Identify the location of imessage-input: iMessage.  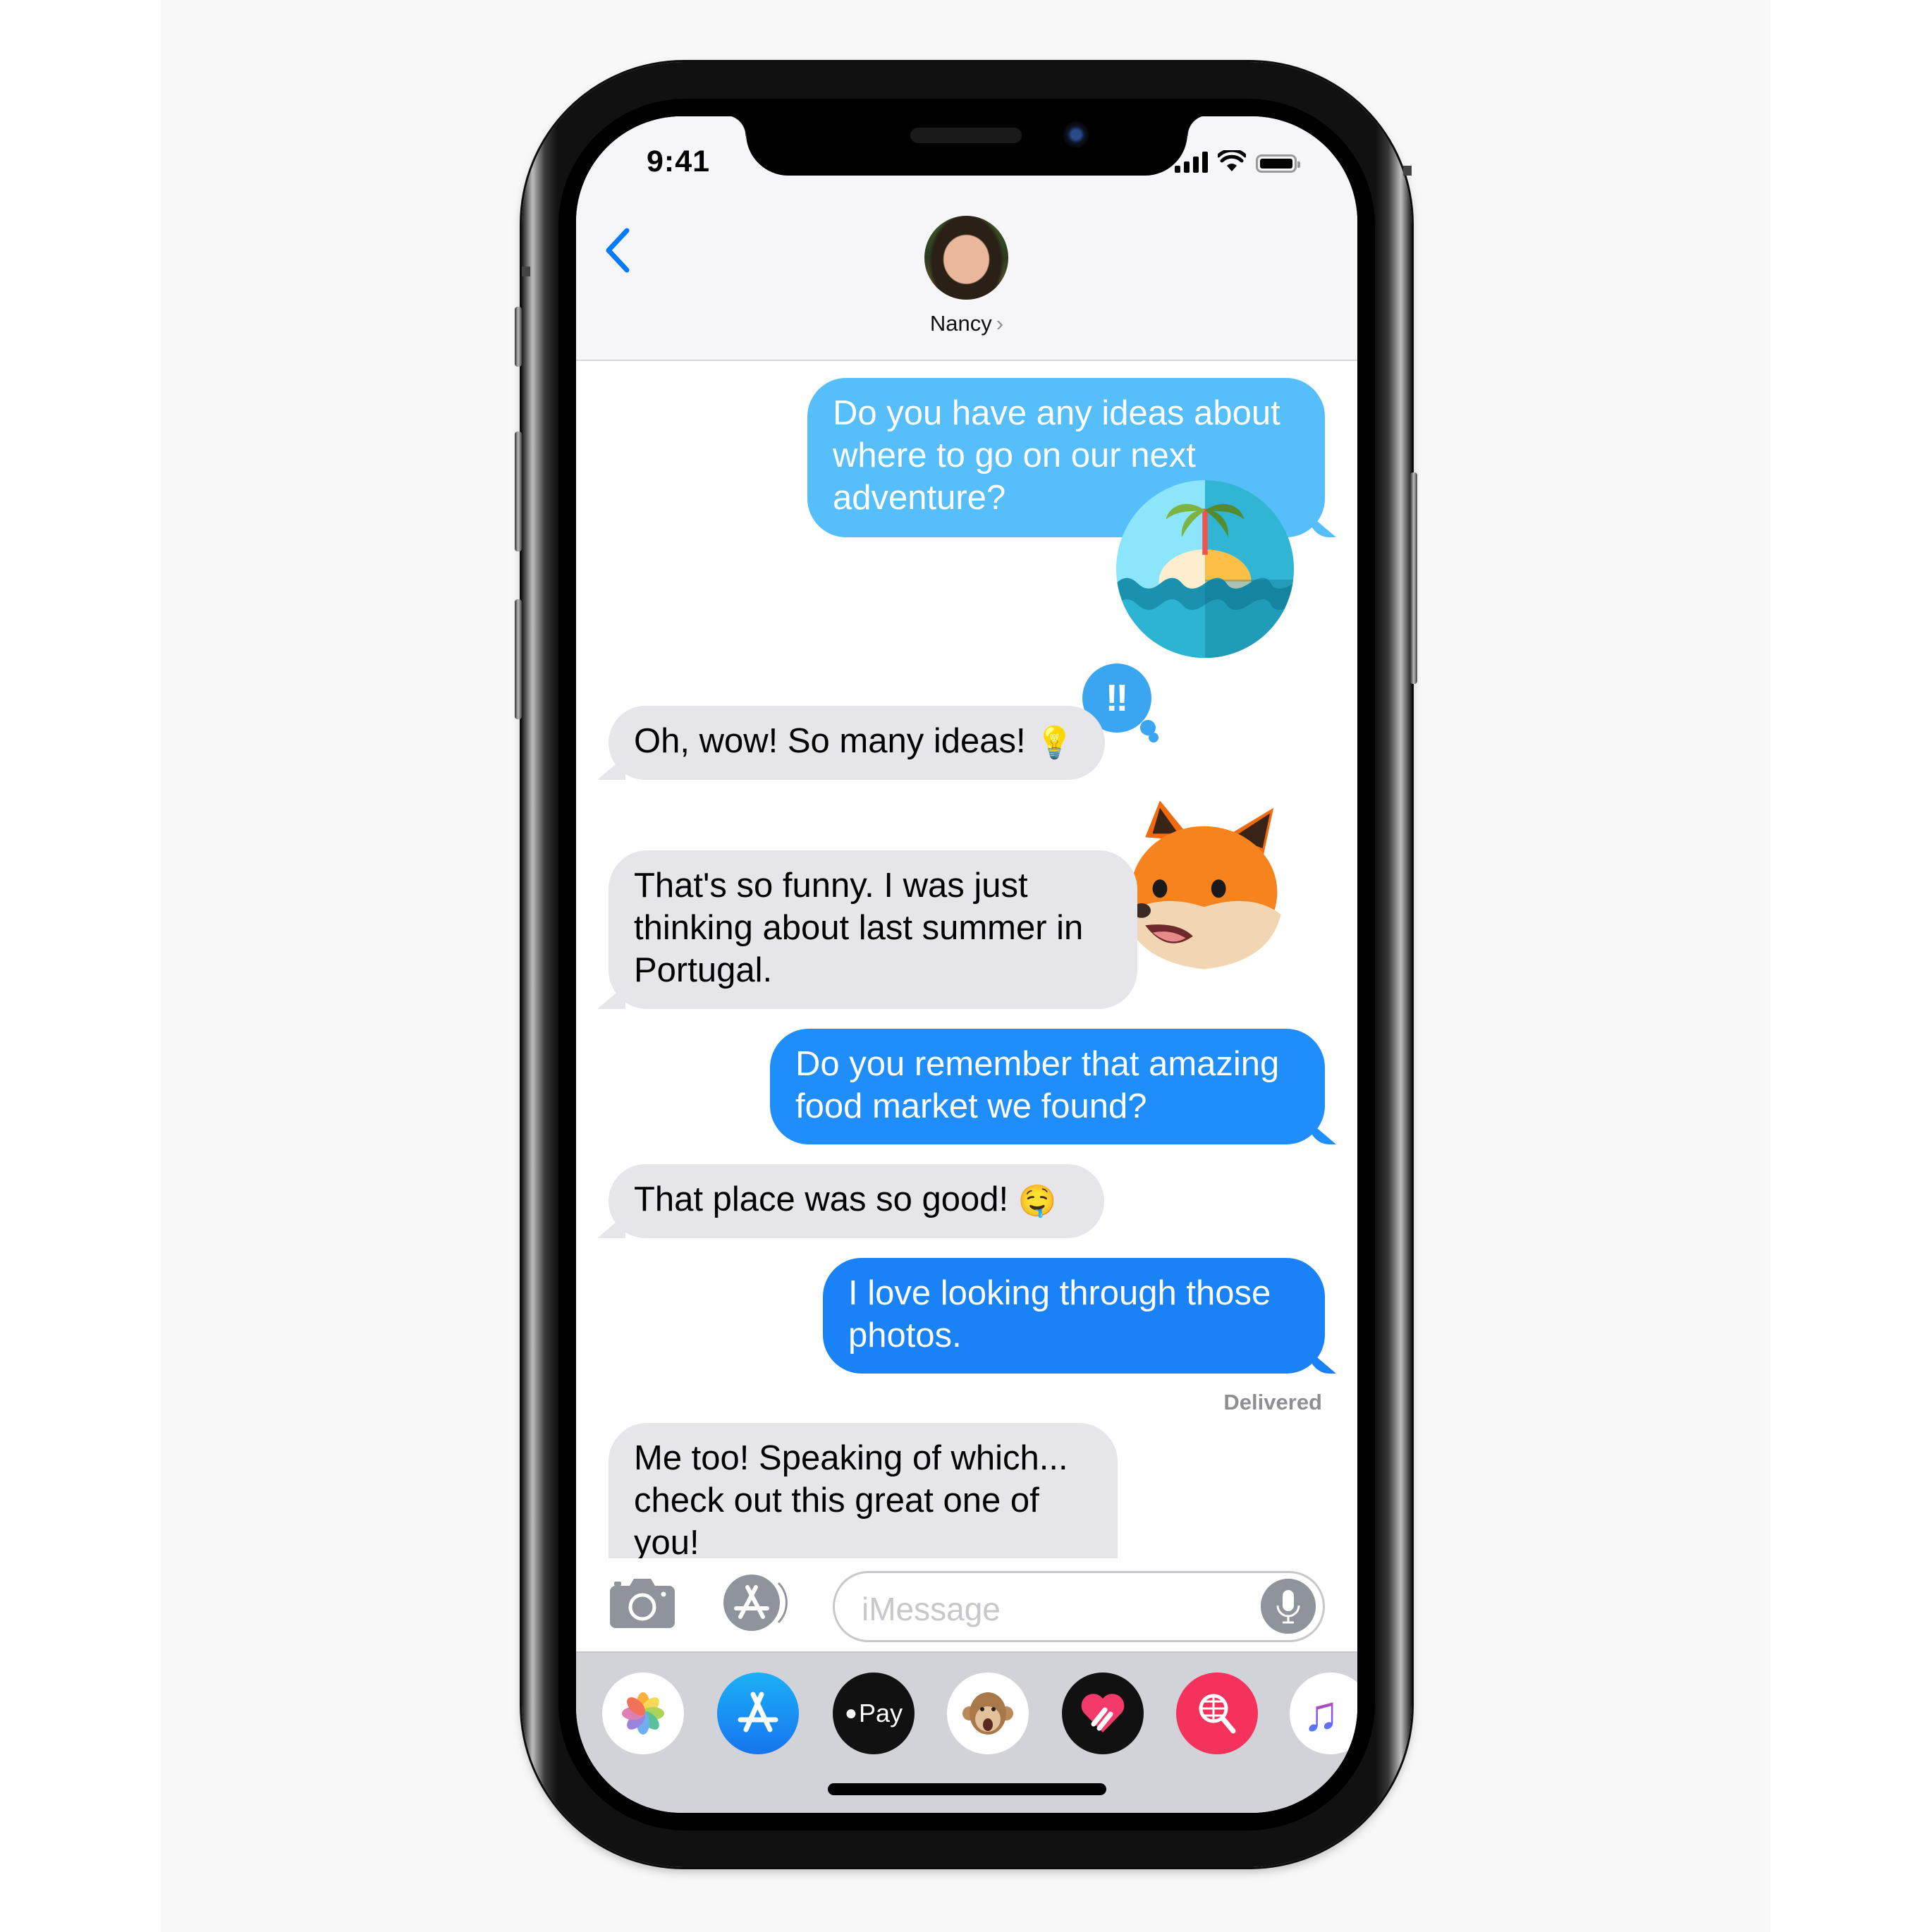
(1079, 1607).